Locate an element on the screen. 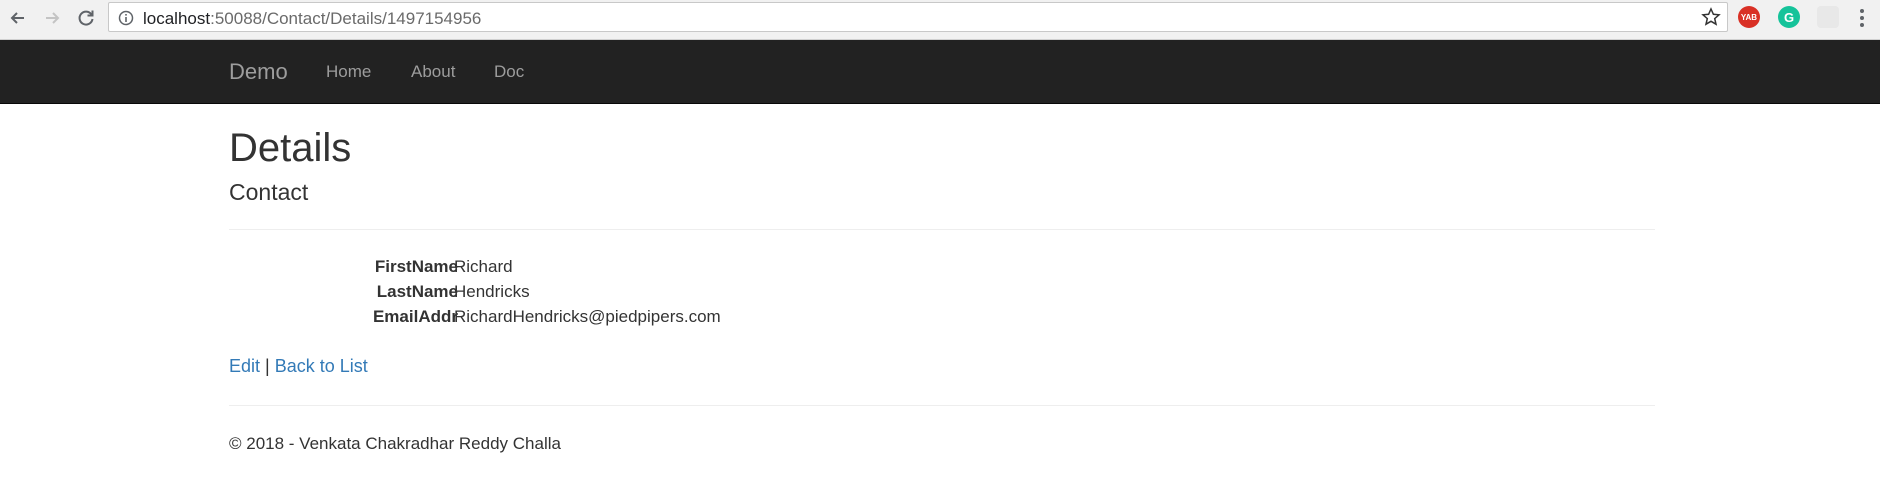  menu-icon is located at coordinates (1862, 20).